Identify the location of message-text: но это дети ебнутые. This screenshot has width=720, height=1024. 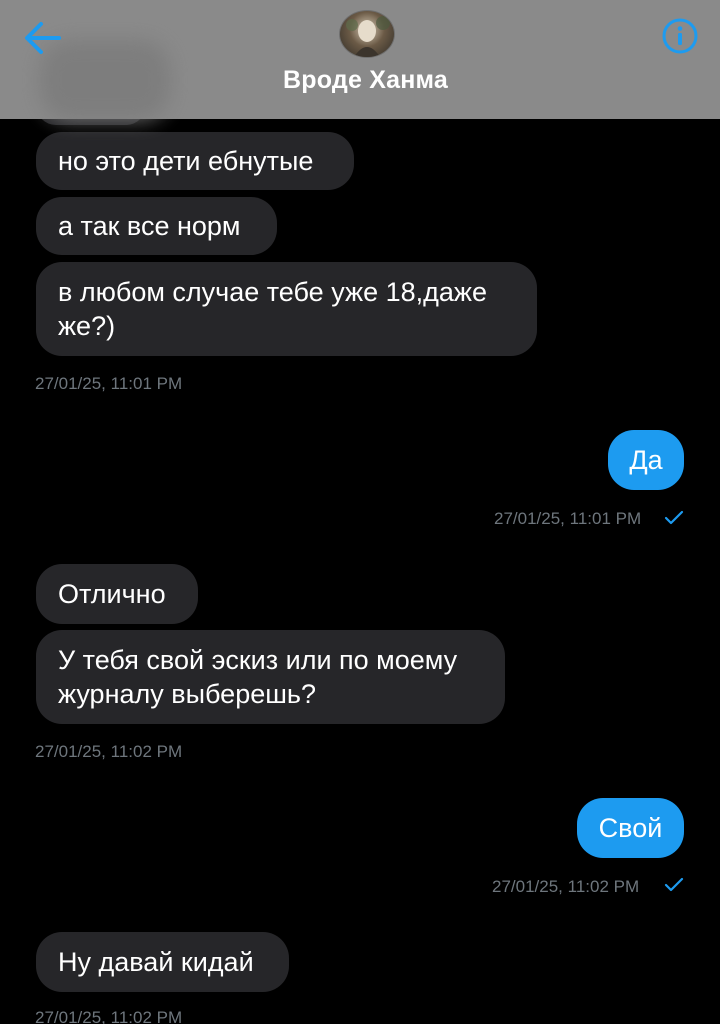
(186, 161).